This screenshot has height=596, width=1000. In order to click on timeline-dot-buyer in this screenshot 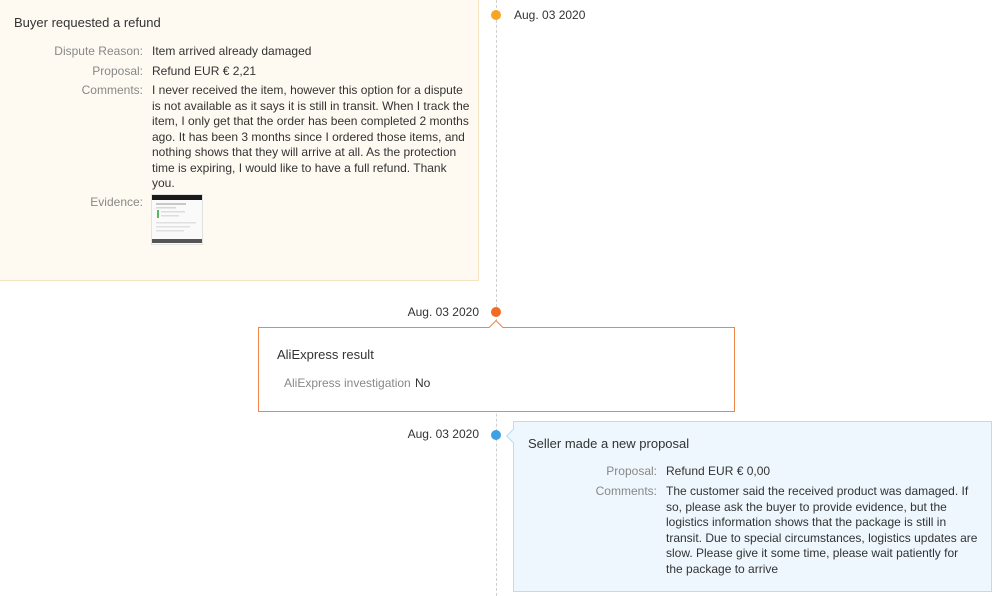, I will do `click(496, 15)`.